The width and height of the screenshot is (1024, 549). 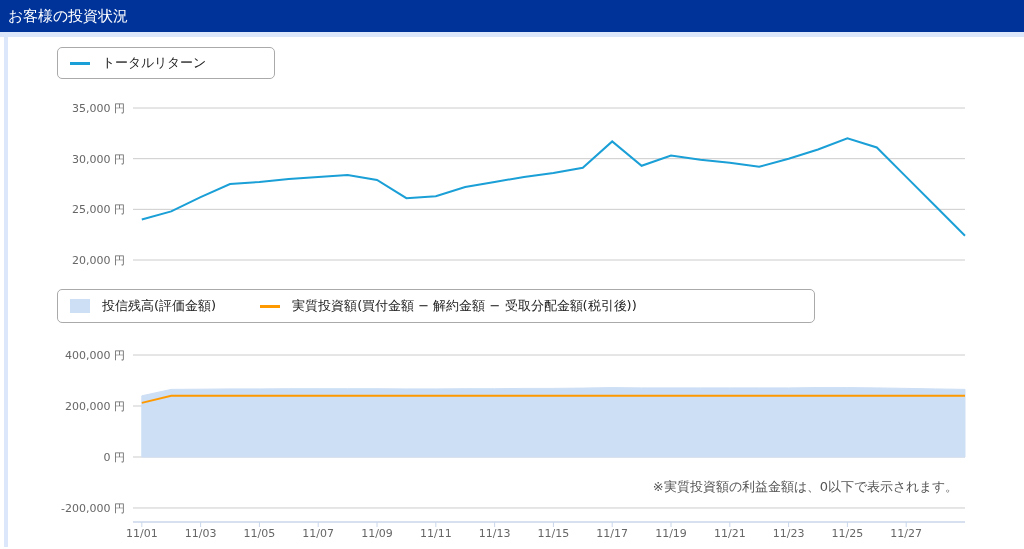 What do you see at coordinates (159, 306) in the screenshot?
I see `legend-label: 投信残高(評価金額)` at bounding box center [159, 306].